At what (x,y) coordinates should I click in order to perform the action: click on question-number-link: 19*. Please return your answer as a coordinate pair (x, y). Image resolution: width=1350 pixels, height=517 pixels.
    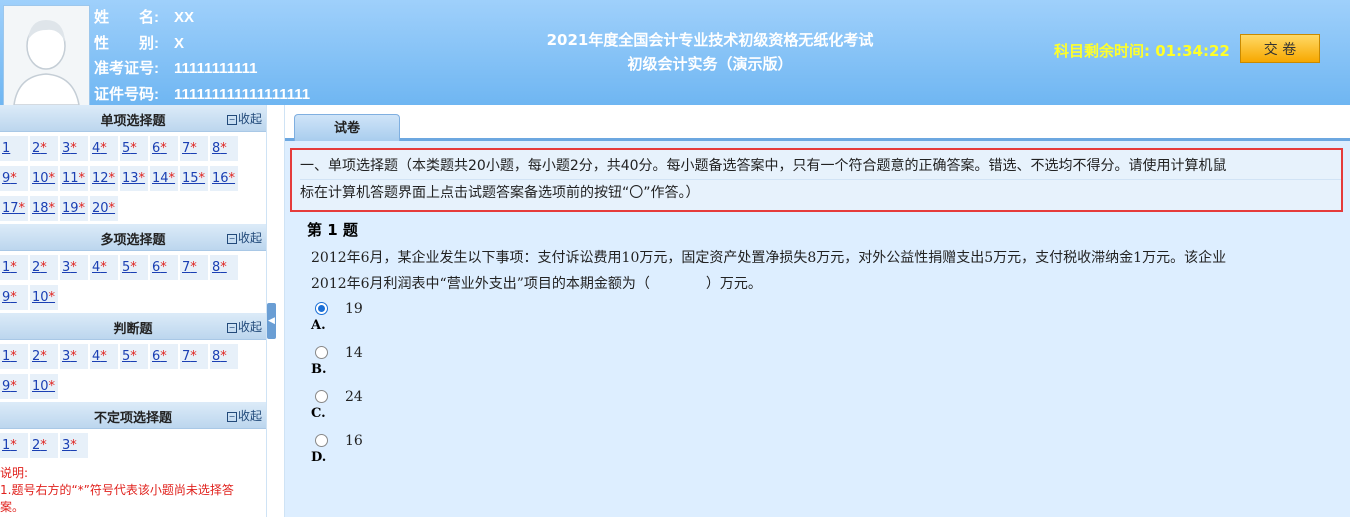
    Looking at the image, I should click on (74, 208).